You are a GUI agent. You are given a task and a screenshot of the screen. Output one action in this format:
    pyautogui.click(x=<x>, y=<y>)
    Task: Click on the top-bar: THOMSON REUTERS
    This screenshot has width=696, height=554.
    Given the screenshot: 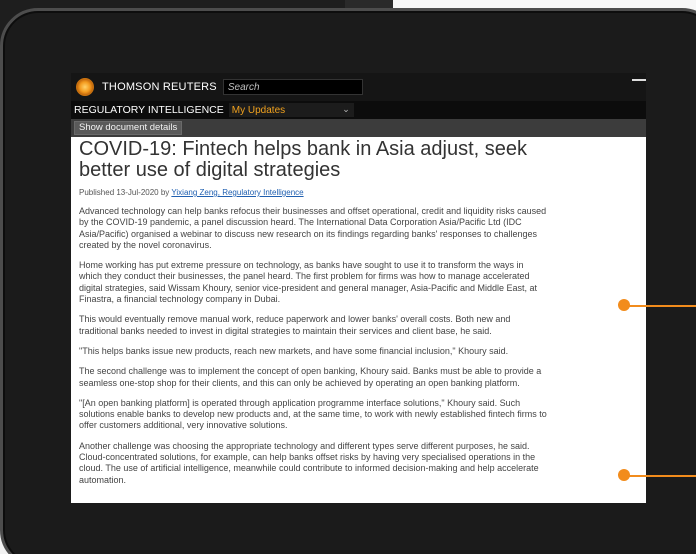 What is the action you would take?
    pyautogui.click(x=358, y=87)
    